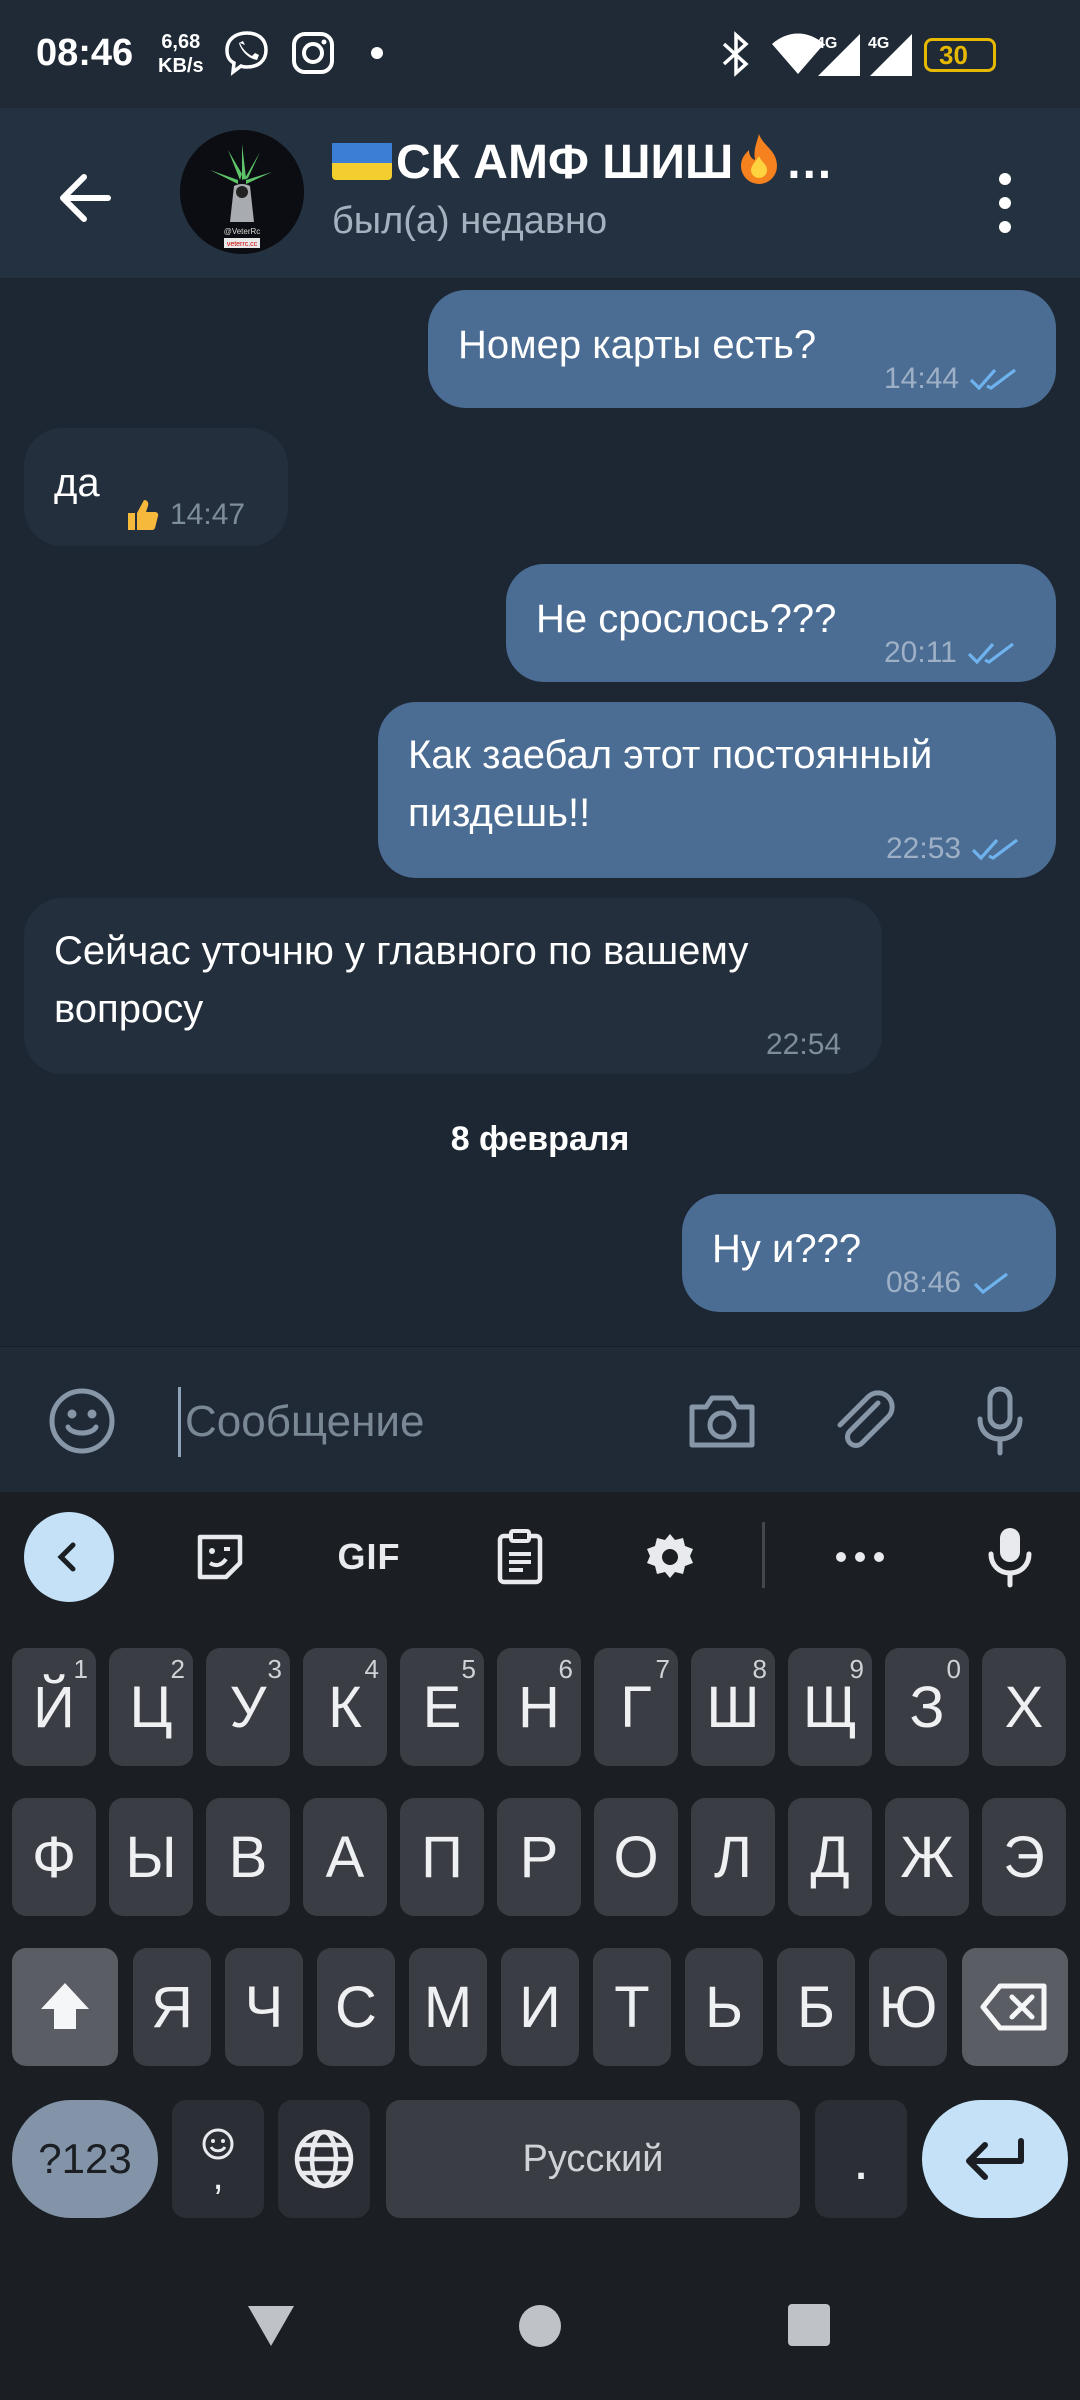 The width and height of the screenshot is (1080, 2400). Describe the element at coordinates (77, 483) in the screenshot. I see `message-text: да` at that location.